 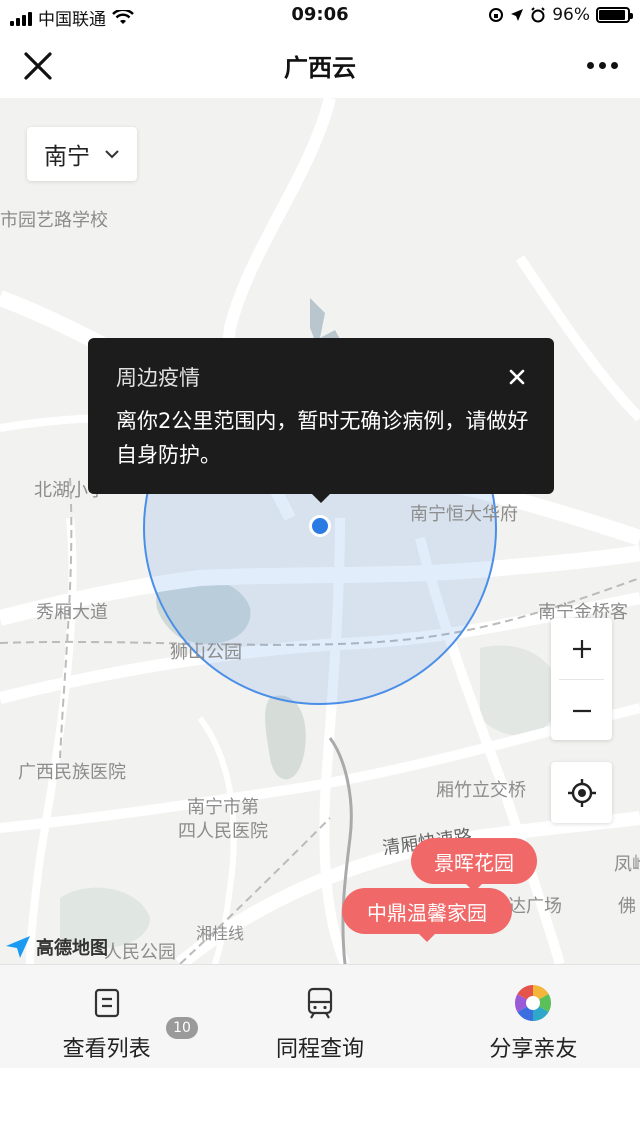 I want to click on wifi-icon, so click(x=123, y=16).